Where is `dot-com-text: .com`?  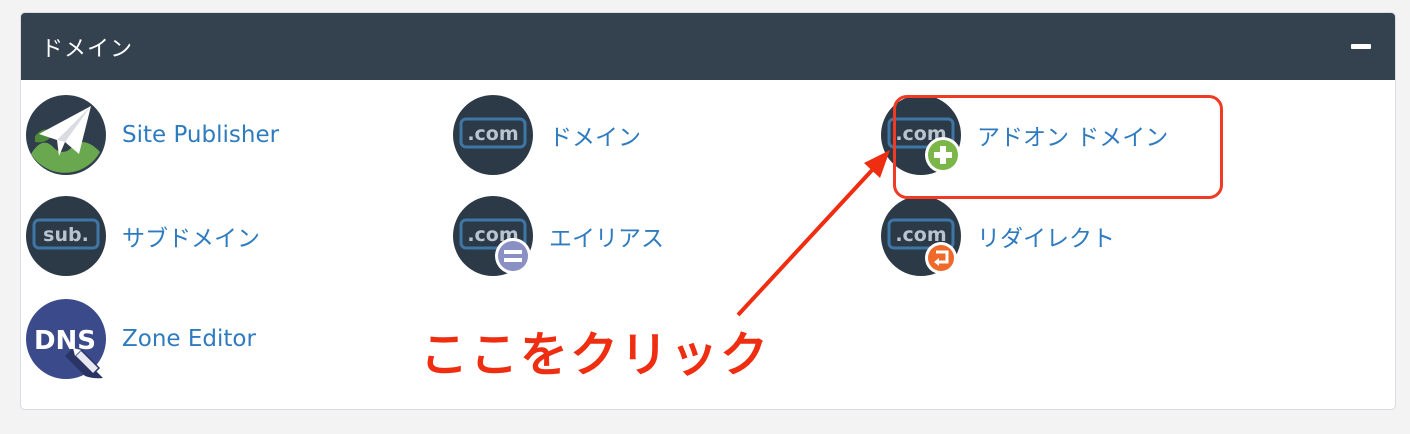
dot-com-text: .com is located at coordinates (492, 134).